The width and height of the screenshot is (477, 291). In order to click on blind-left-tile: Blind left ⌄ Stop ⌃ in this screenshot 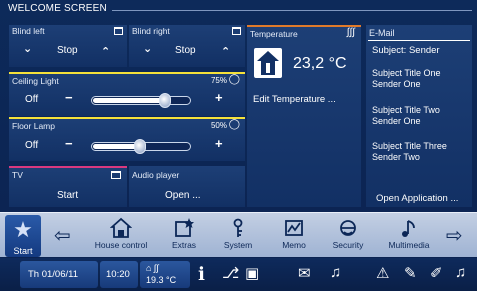, I will do `click(68, 46)`.